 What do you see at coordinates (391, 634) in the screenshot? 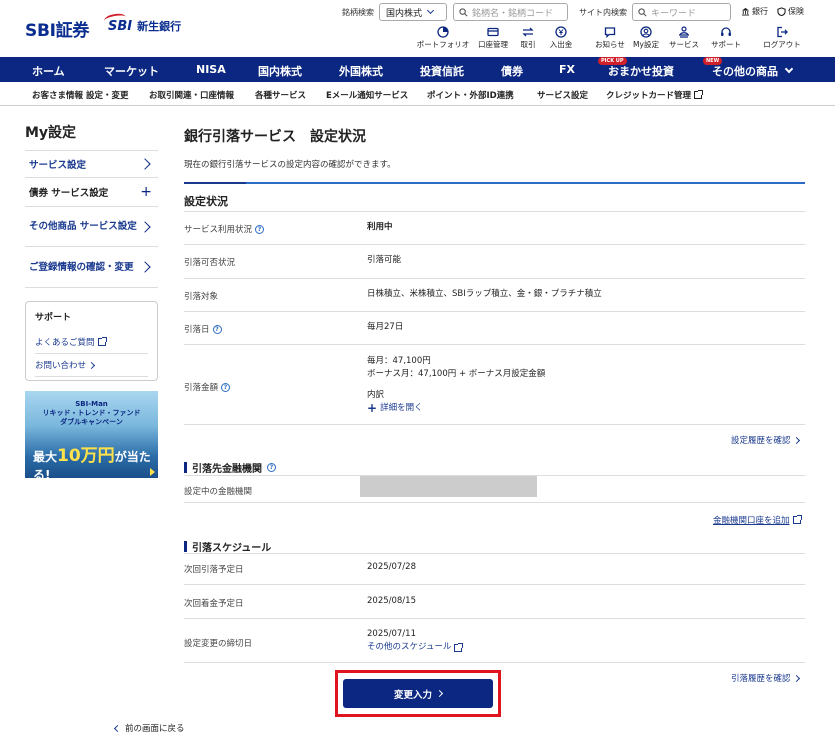
I see `deadline-date: 2025/07/11` at bounding box center [391, 634].